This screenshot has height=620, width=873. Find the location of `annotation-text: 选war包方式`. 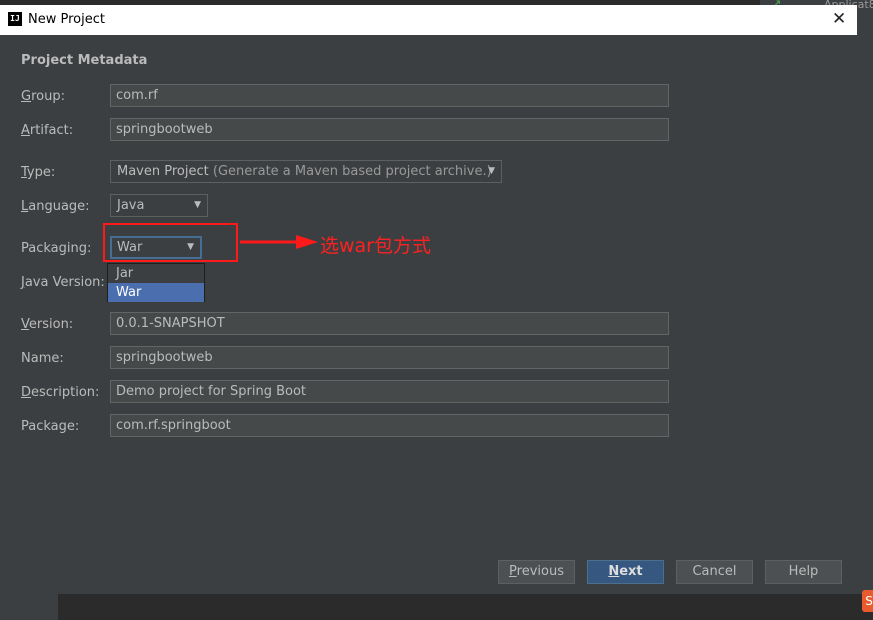

annotation-text: 选war包方式 is located at coordinates (375, 246).